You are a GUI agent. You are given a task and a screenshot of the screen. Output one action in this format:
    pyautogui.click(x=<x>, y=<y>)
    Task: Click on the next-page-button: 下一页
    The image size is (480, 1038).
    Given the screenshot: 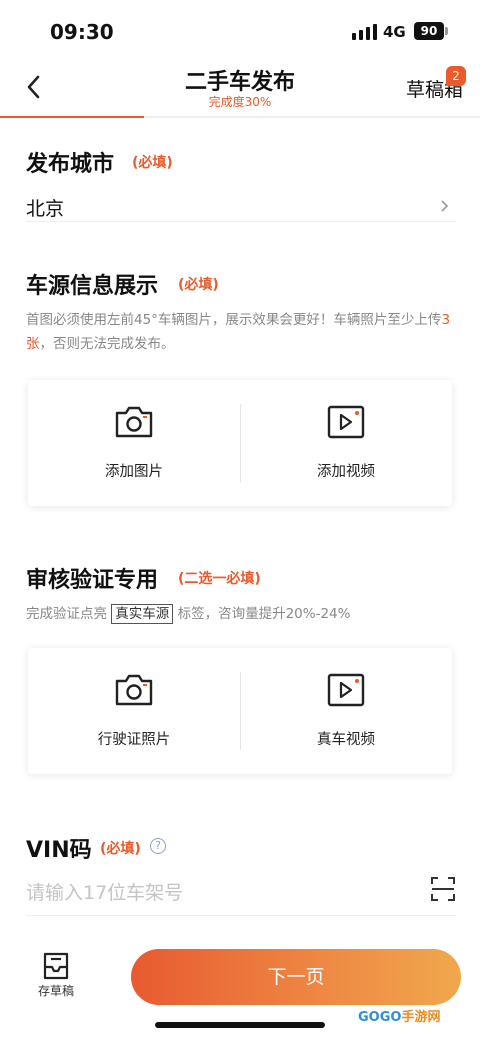 What is the action you would take?
    pyautogui.click(x=296, y=977)
    